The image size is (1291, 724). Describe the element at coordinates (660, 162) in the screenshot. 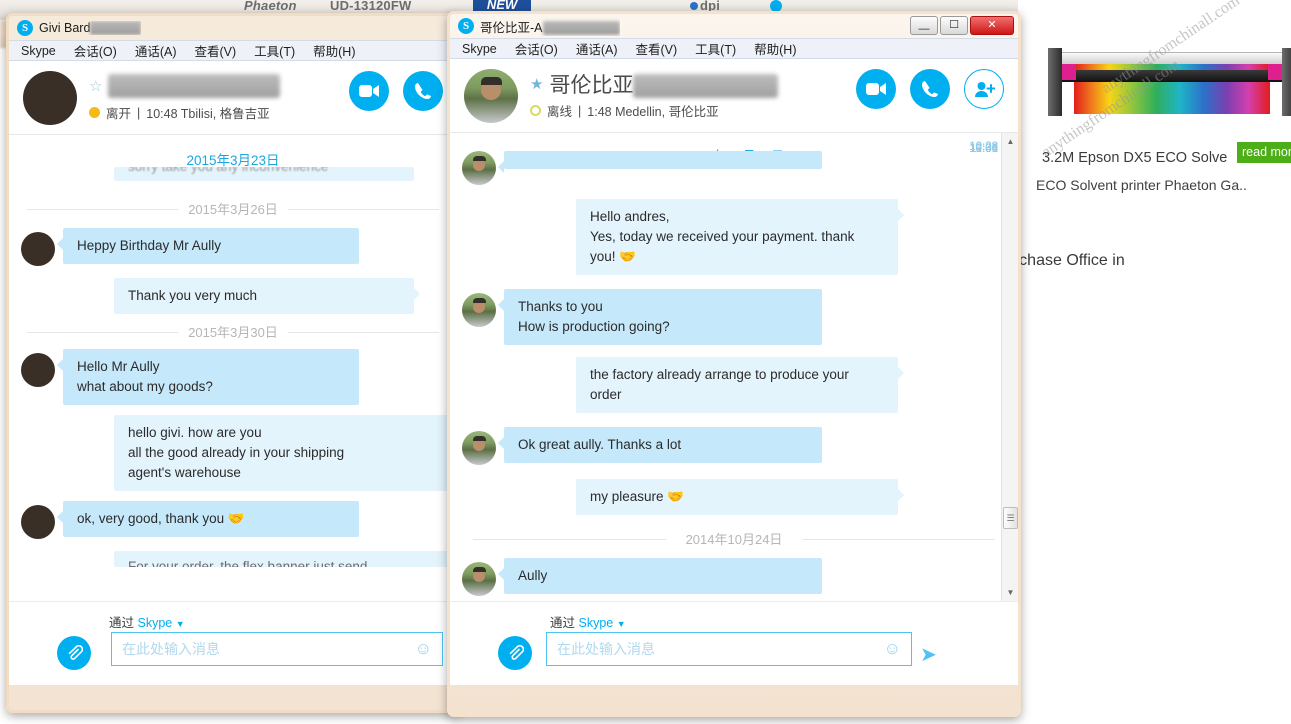

I see `message-bubble` at that location.